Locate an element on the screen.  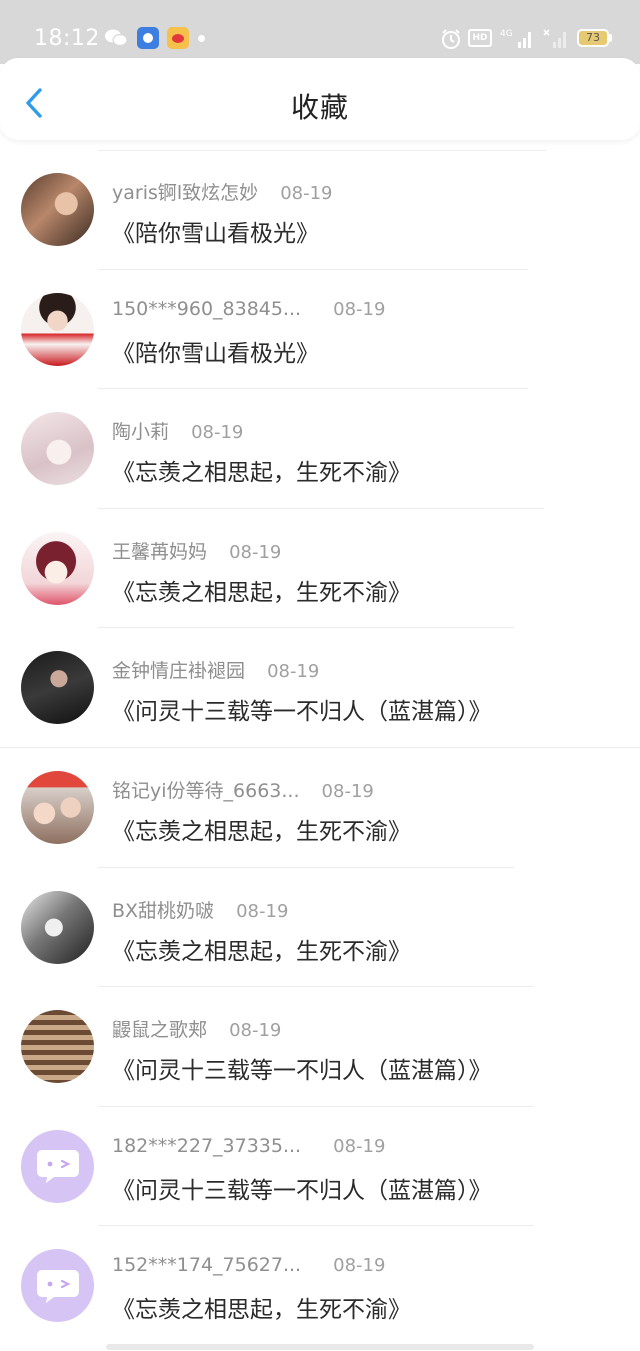
username-row: 王馨苒妈妈 08-19 is located at coordinates (196, 550).